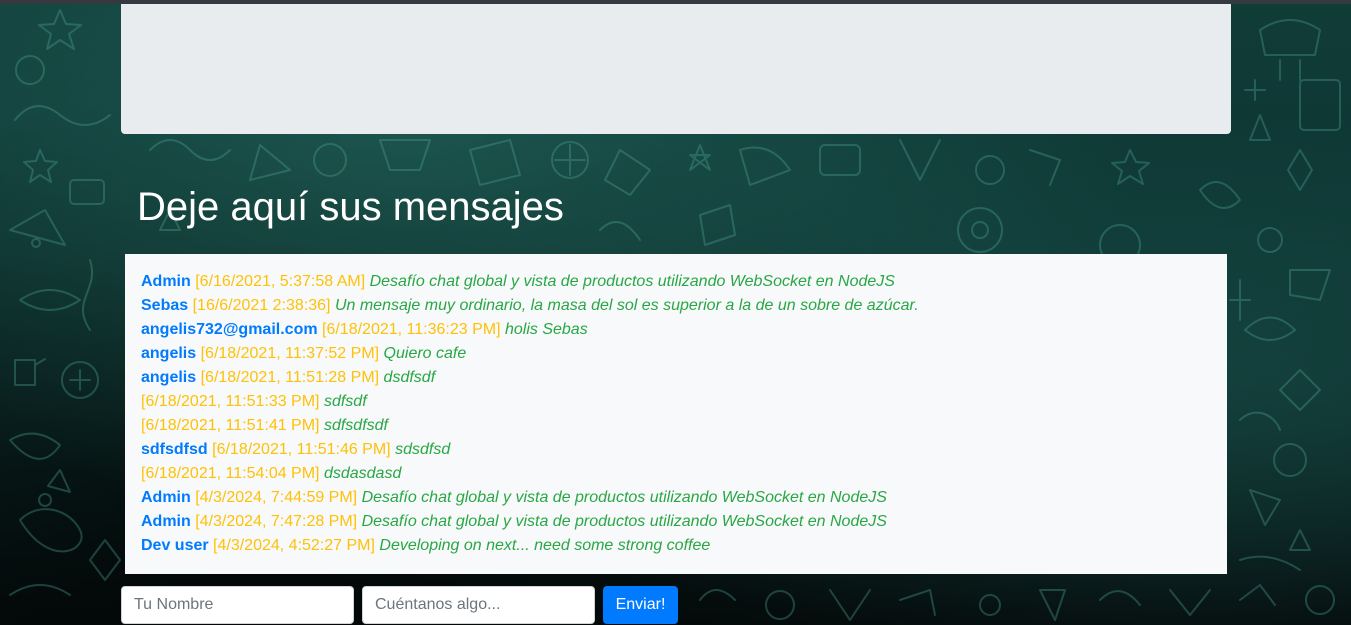 This screenshot has height=625, width=1351. What do you see at coordinates (280, 281) in the screenshot?
I see `message-timestamp: [6/16/2021, 5:37:58 AM]` at bounding box center [280, 281].